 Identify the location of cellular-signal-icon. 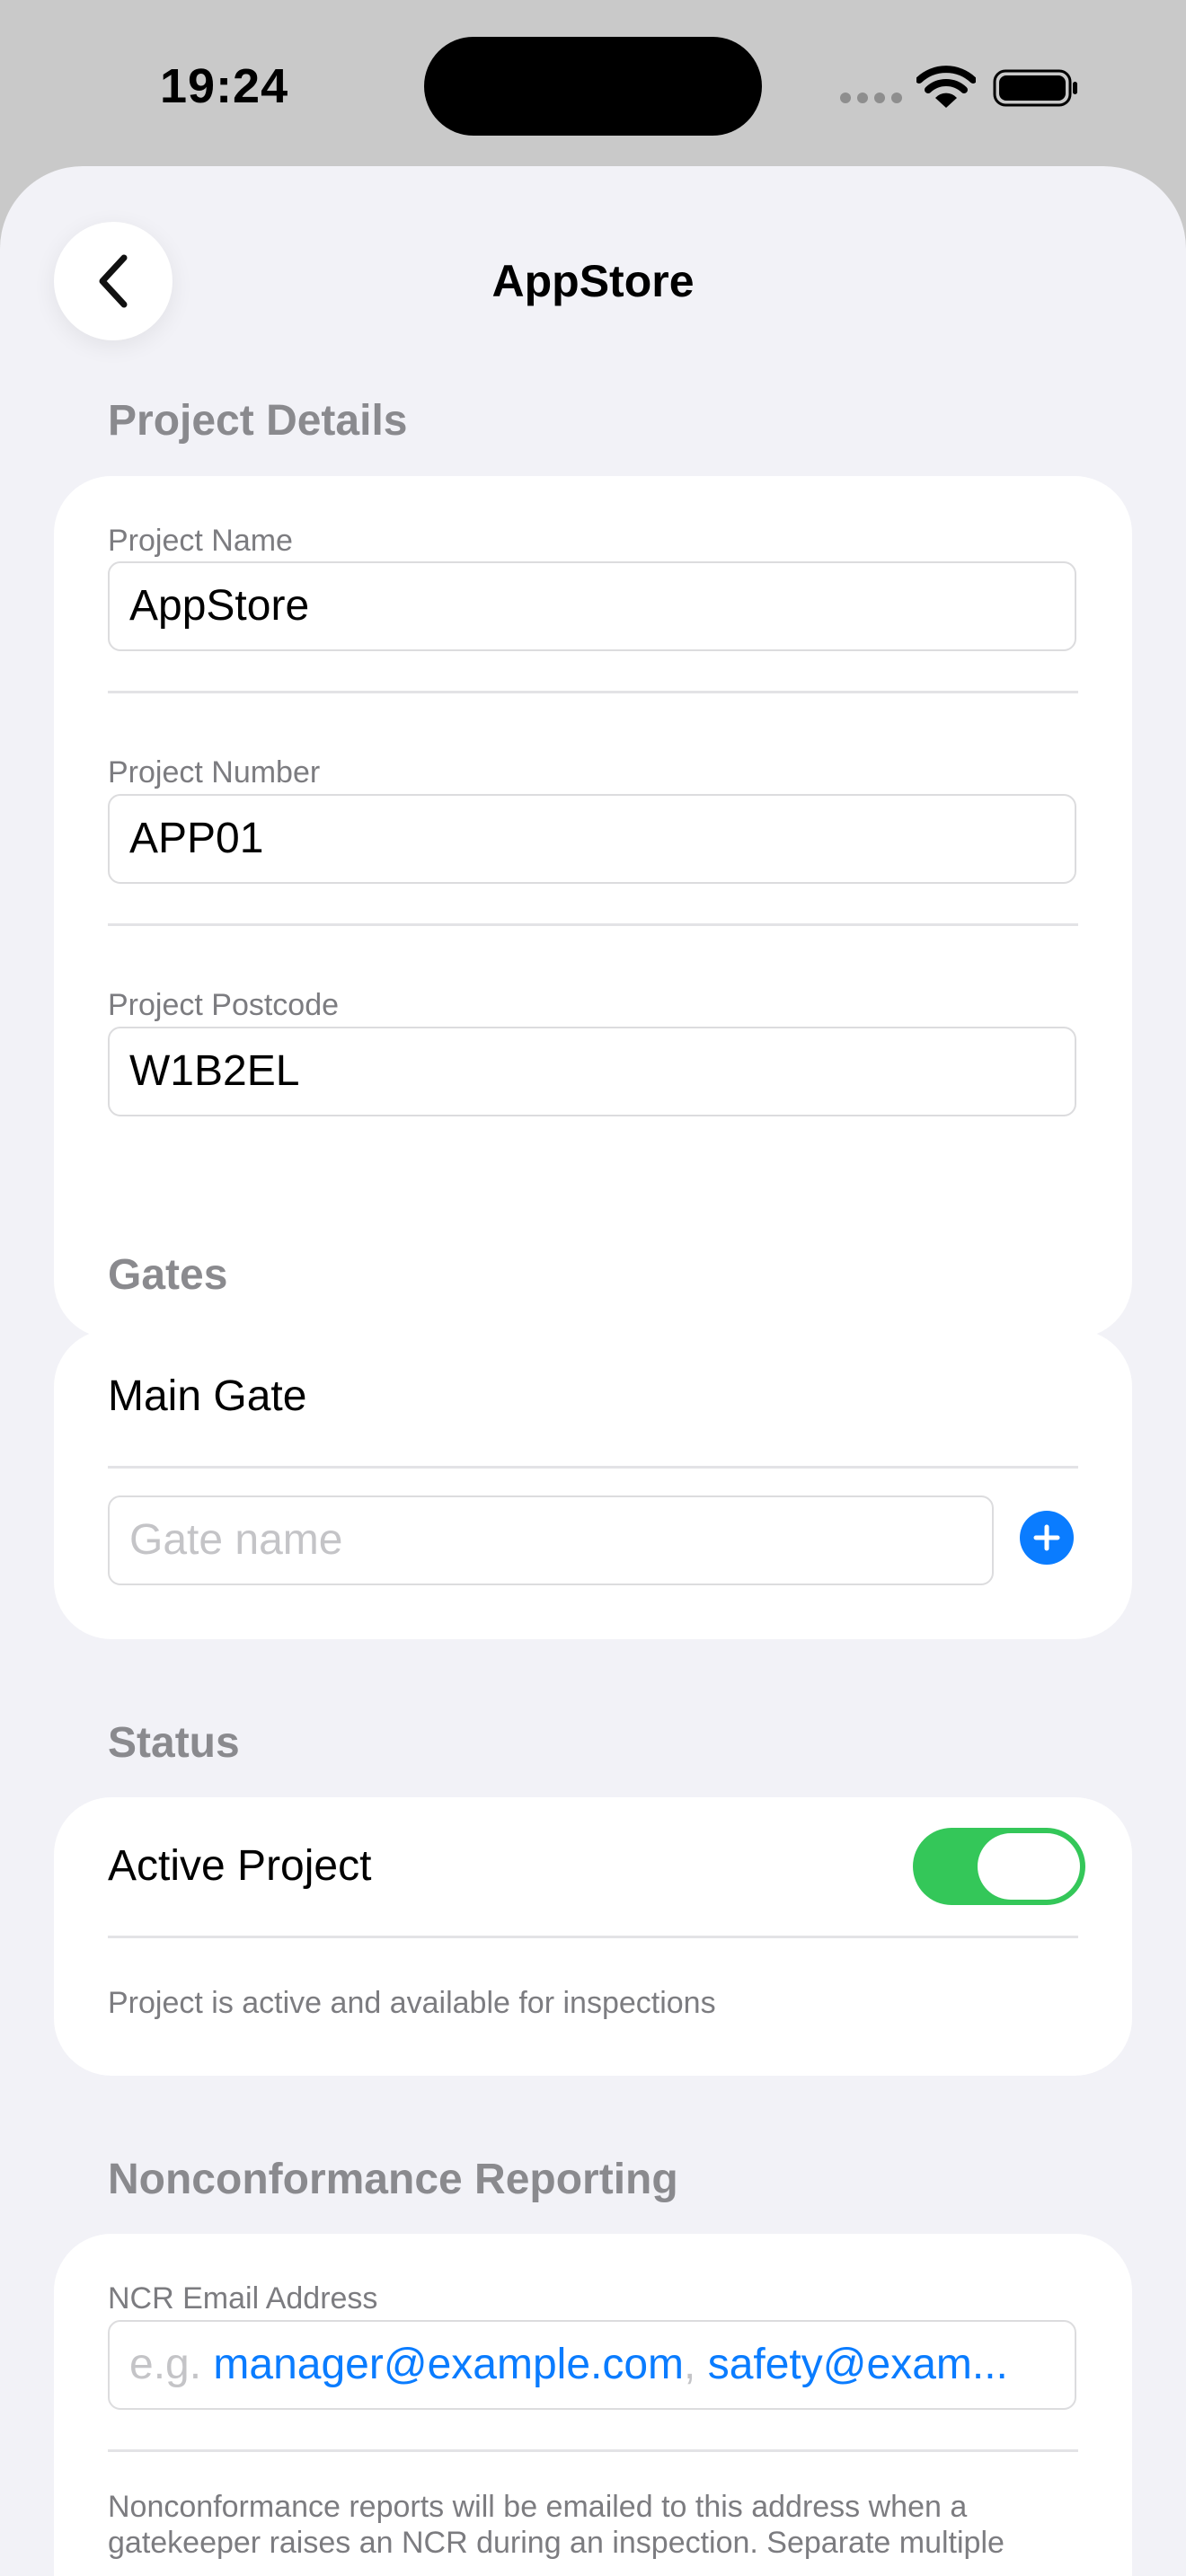
(871, 98).